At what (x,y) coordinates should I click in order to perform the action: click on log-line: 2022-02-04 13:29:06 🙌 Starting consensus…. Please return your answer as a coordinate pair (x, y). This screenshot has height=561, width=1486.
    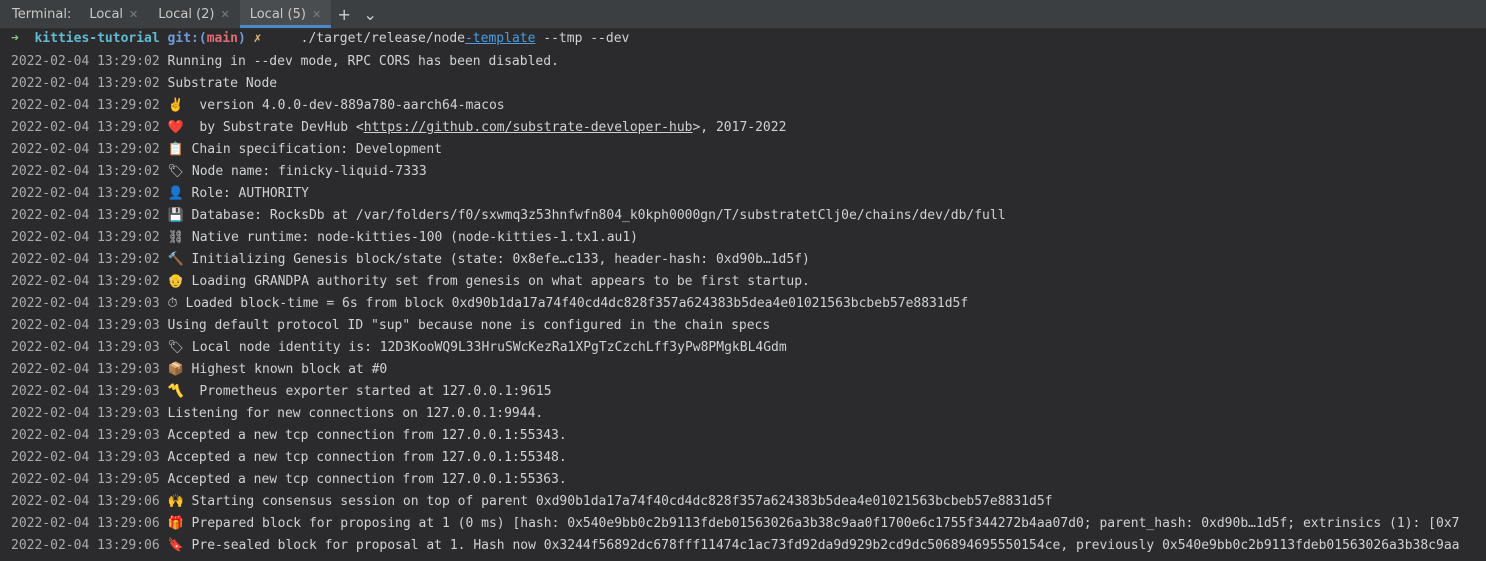
    Looking at the image, I should click on (748, 502).